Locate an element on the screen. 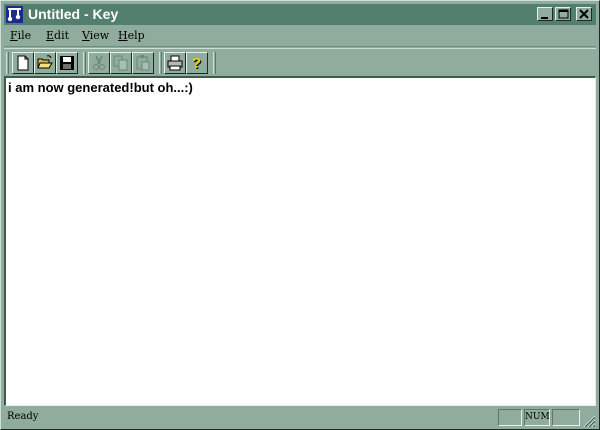  copy-button is located at coordinates (121, 63).